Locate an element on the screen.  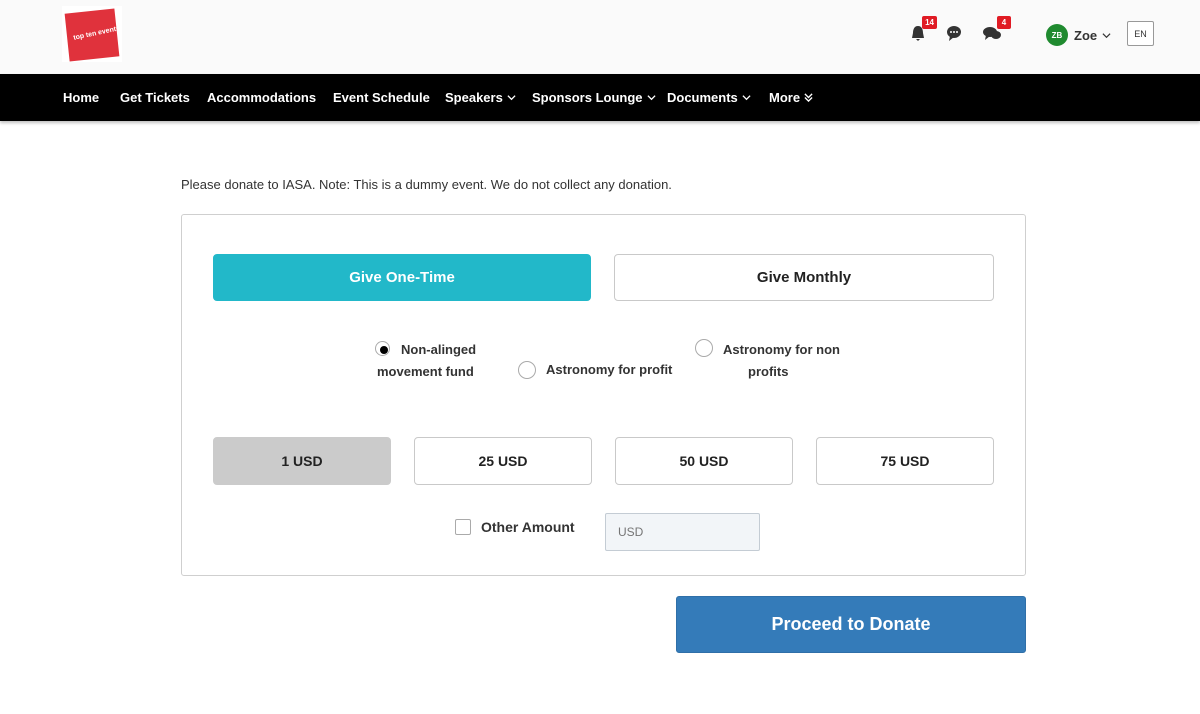
nav-get-tickets: Get Tickets is located at coordinates (155, 97).